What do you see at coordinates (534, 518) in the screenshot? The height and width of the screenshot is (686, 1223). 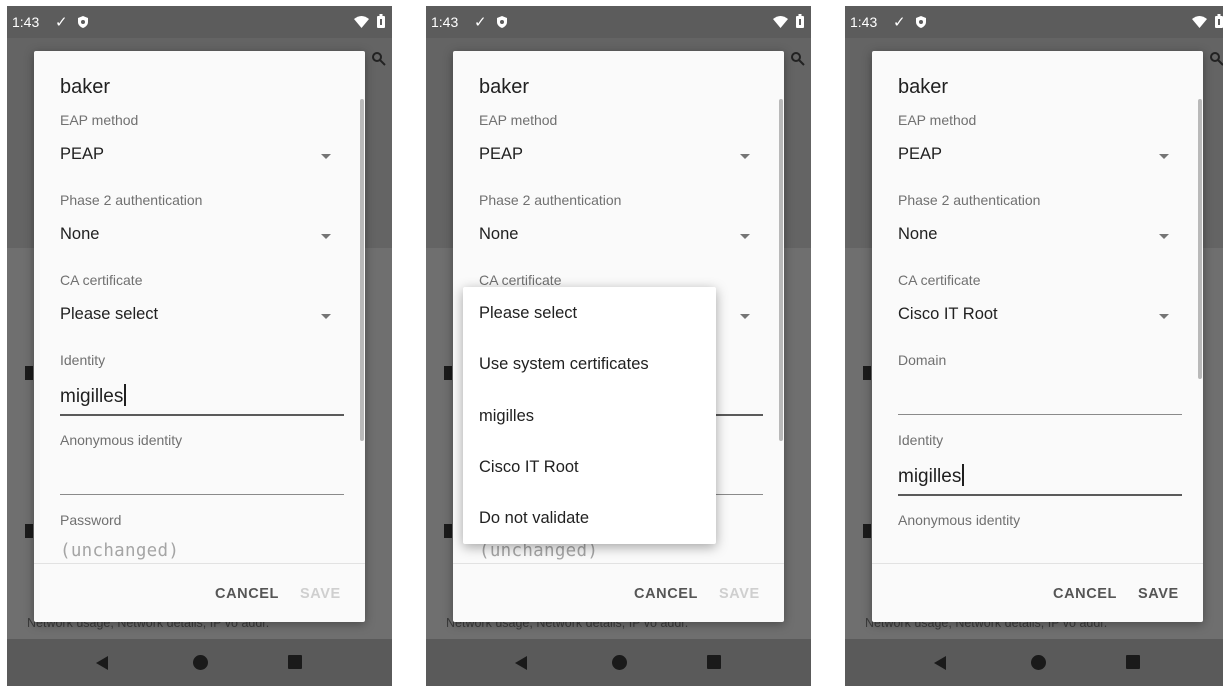 I see `menu-item-do-not-validate: Do not validate` at bounding box center [534, 518].